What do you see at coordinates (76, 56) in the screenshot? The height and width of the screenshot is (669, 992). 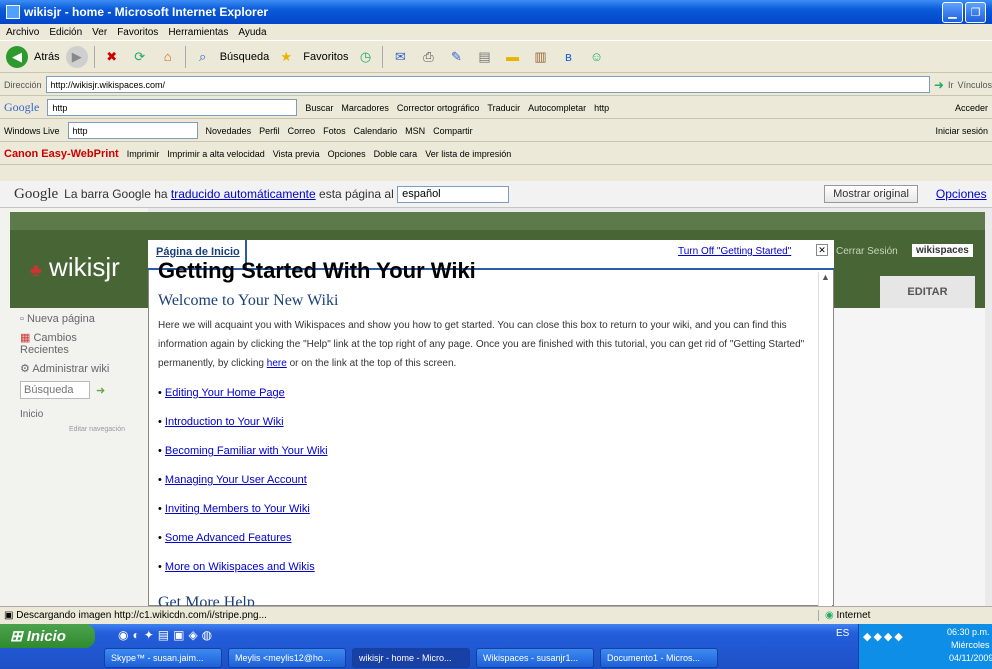 I see `forward-arrow-icon: ▶` at bounding box center [76, 56].